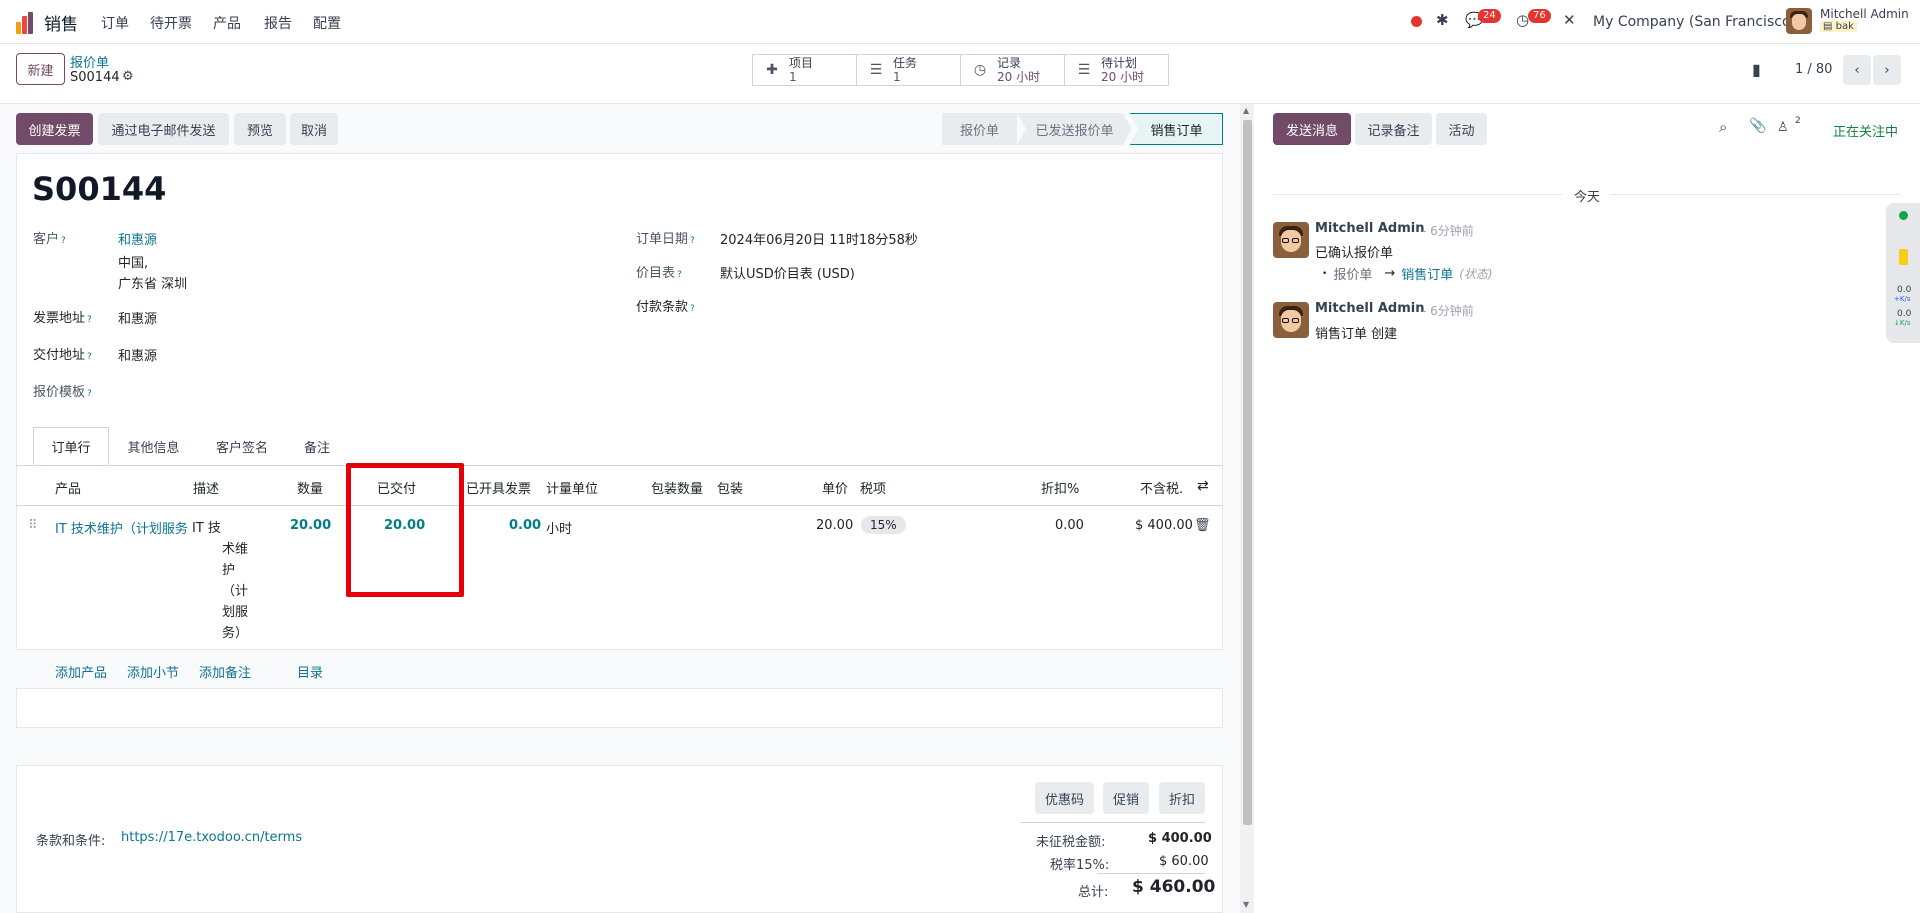 The height and width of the screenshot is (913, 1920). Describe the element at coordinates (1903, 273) in the screenshot. I see `network-speed-widget: 0.0 +K/s 0.0 ↓K/s` at that location.